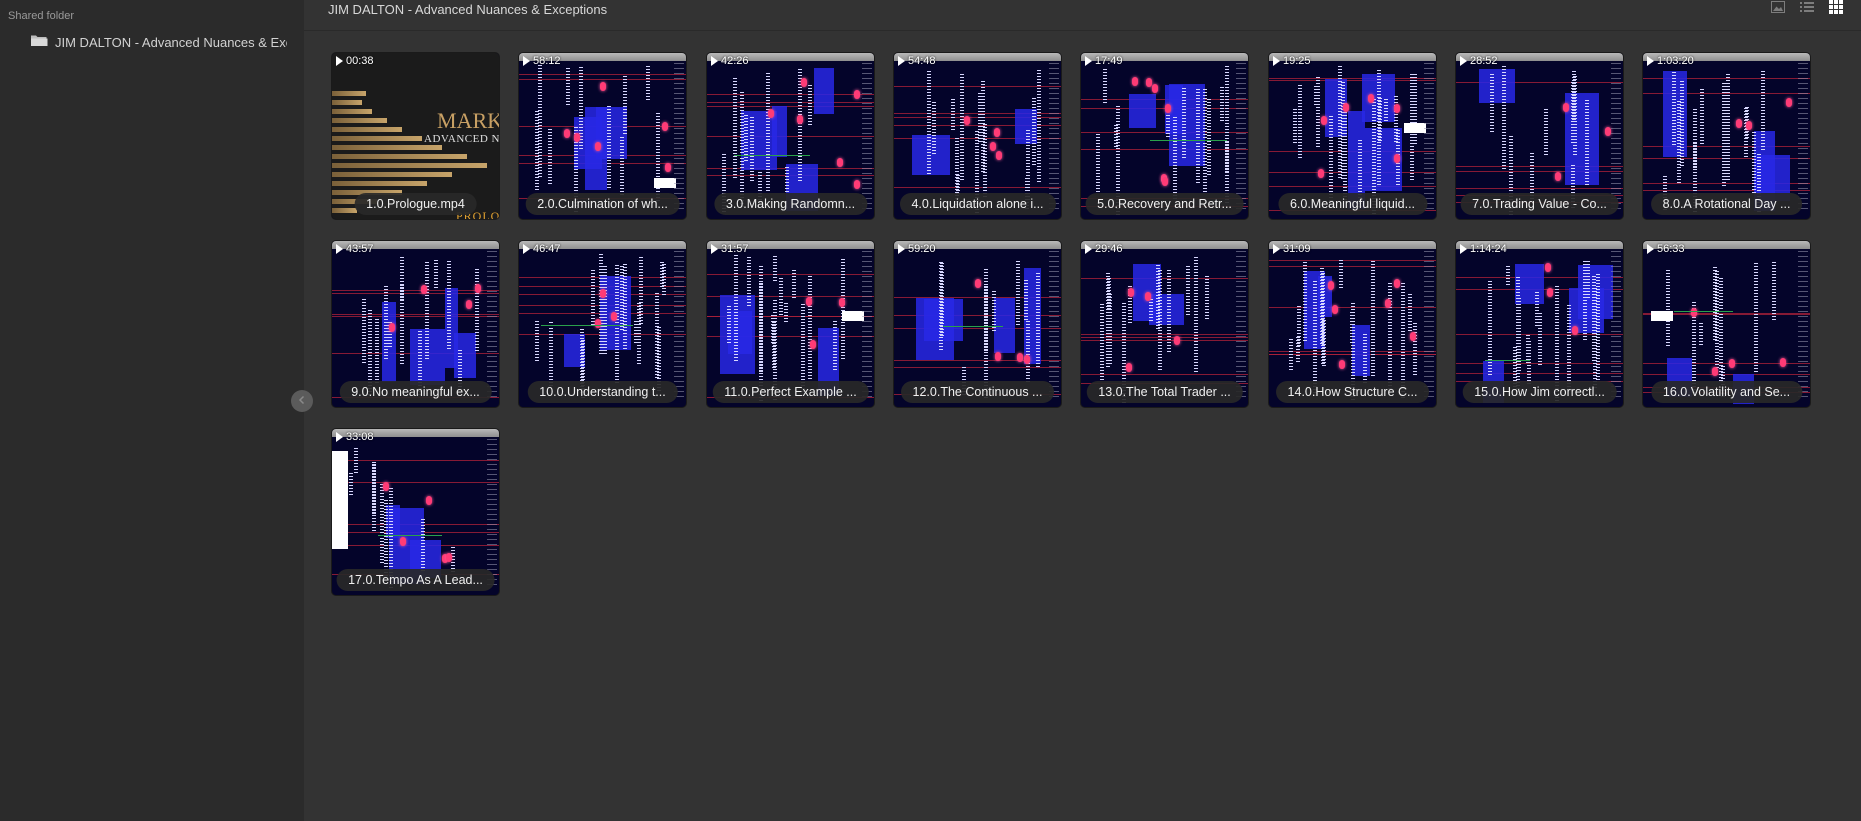 This screenshot has width=1861, height=821. I want to click on video-duration: 58:12, so click(542, 61).